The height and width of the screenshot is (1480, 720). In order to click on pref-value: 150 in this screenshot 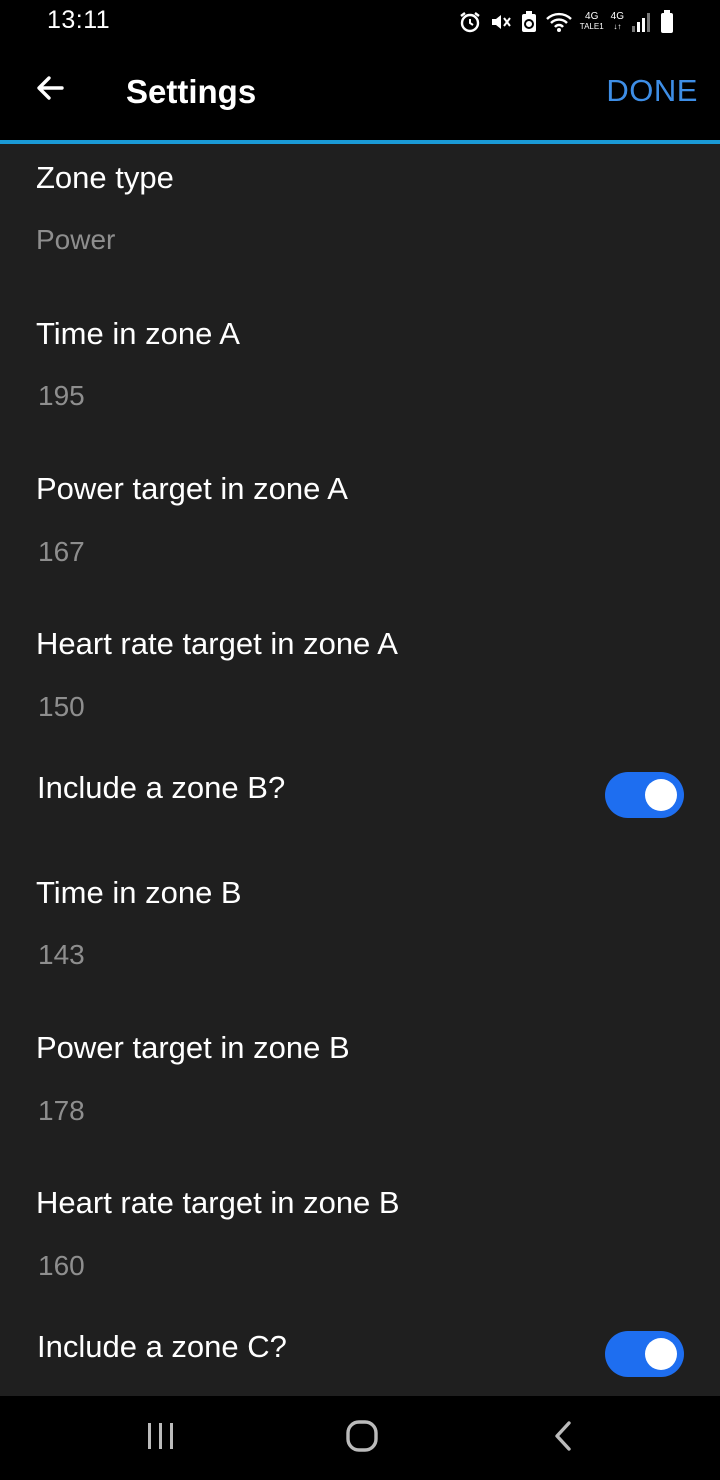, I will do `click(61, 706)`.